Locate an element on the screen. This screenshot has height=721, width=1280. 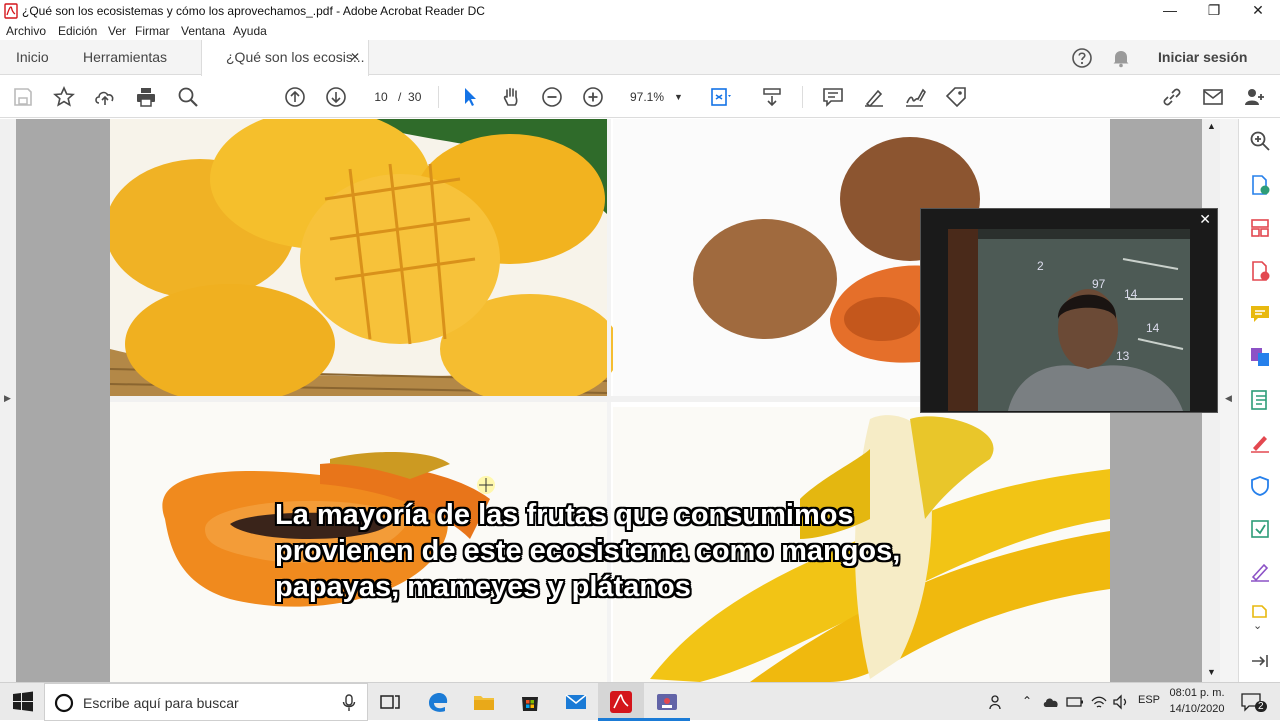
scrolling-mode-icon is located at coordinates (772, 97).